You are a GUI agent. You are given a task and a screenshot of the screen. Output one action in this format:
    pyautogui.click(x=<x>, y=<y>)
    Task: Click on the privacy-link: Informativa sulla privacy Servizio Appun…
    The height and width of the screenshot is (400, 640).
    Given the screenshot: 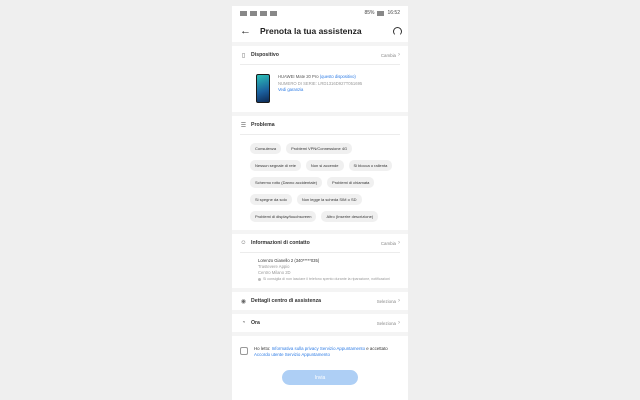 What is the action you would take?
    pyautogui.click(x=318, y=348)
    